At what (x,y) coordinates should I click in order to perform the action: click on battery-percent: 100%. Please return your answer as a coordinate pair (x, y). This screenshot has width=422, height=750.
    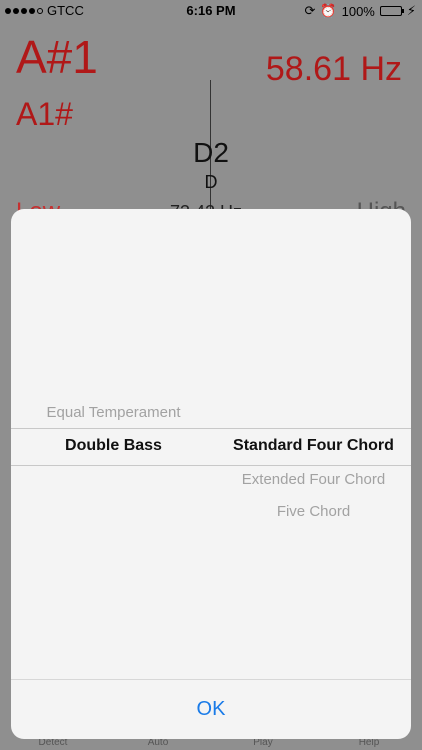
    Looking at the image, I should click on (358, 11).